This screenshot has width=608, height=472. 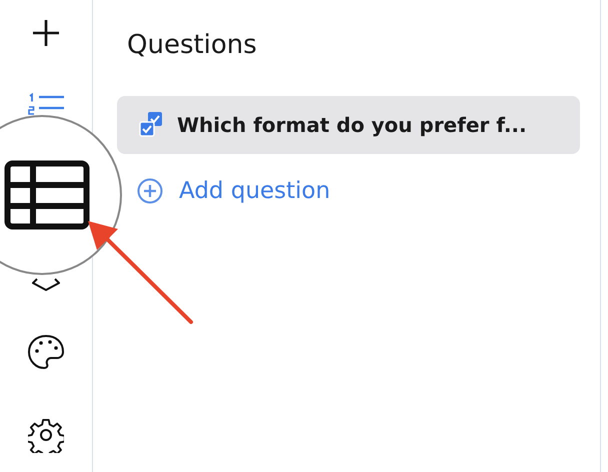 What do you see at coordinates (46, 284) in the screenshot?
I see `layers-icon` at bounding box center [46, 284].